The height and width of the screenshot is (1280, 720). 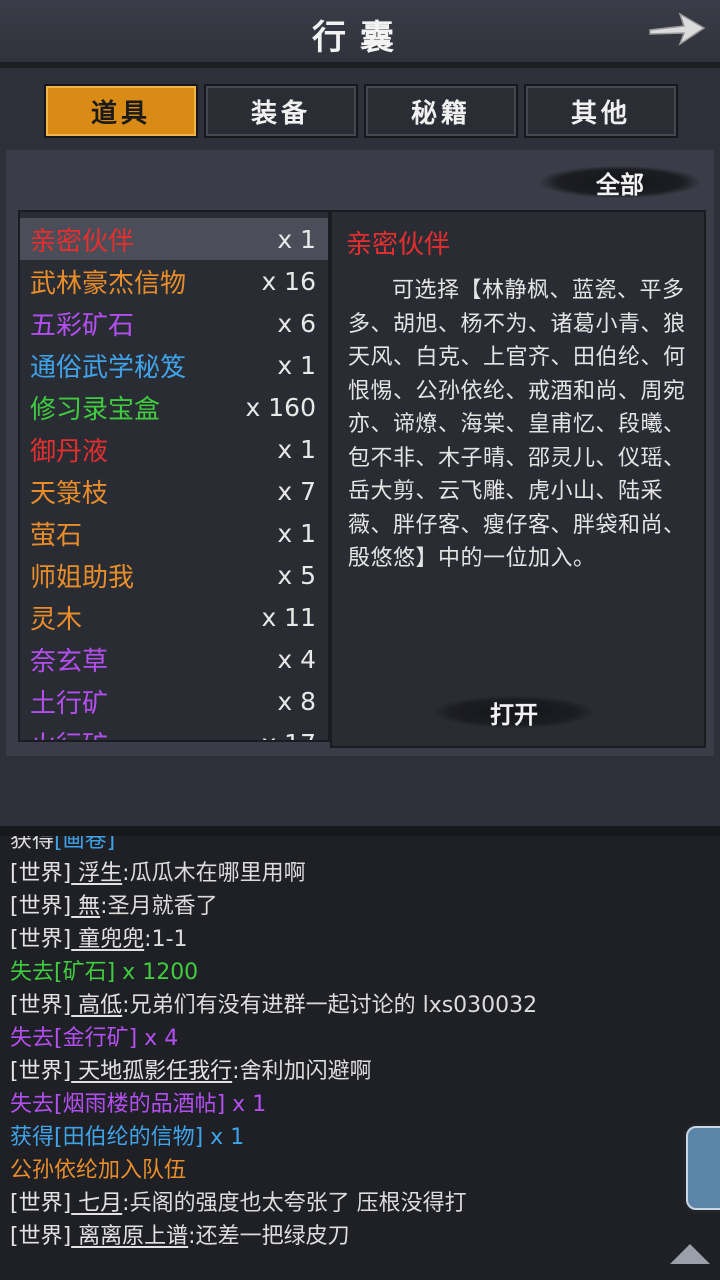 I want to click on tab-items: 道具, so click(x=121, y=111).